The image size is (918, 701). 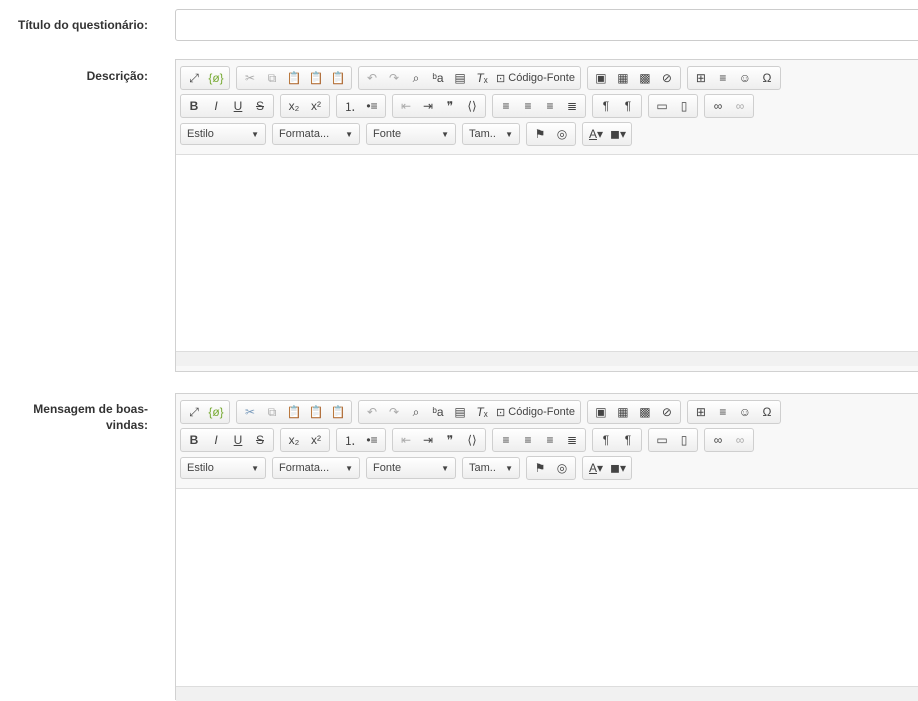 I want to click on special-char-icon: Ω, so click(x=767, y=78).